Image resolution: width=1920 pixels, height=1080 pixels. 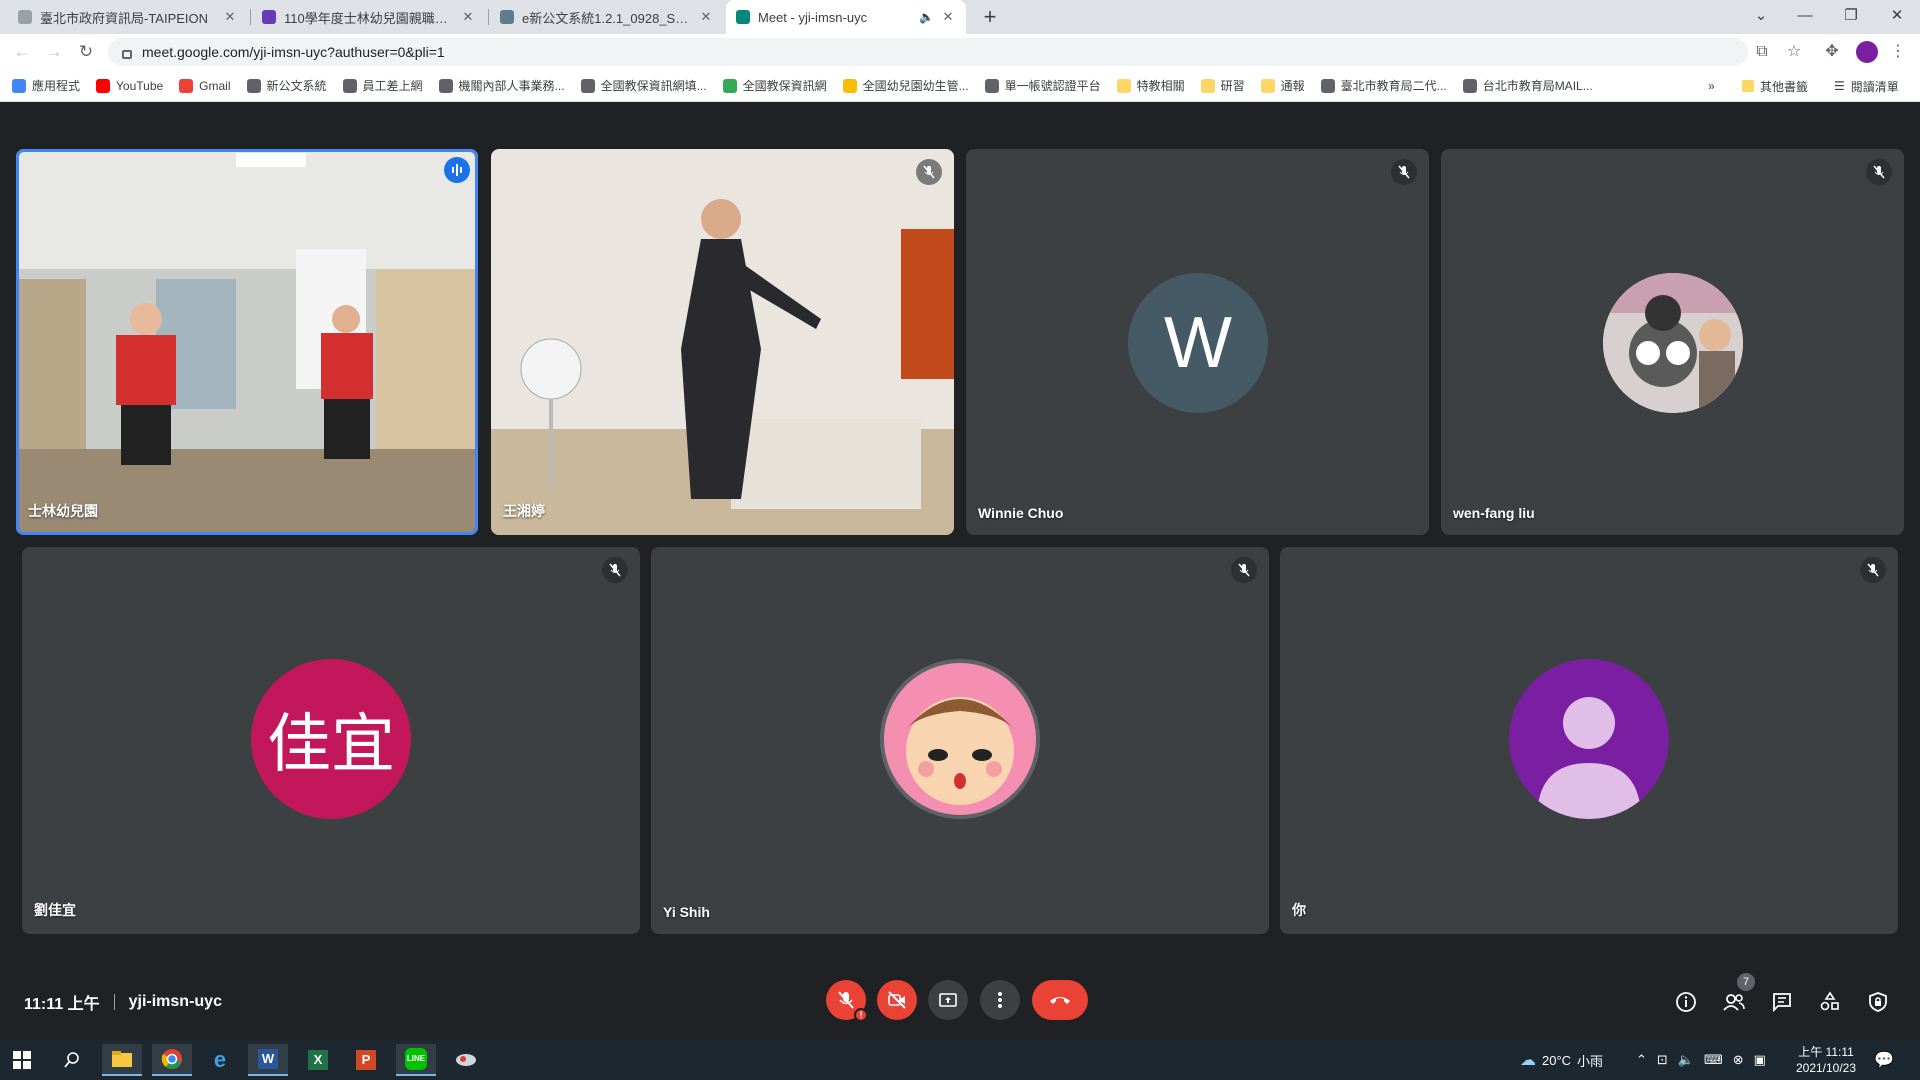 I want to click on folder-icon, so click(x=1748, y=86).